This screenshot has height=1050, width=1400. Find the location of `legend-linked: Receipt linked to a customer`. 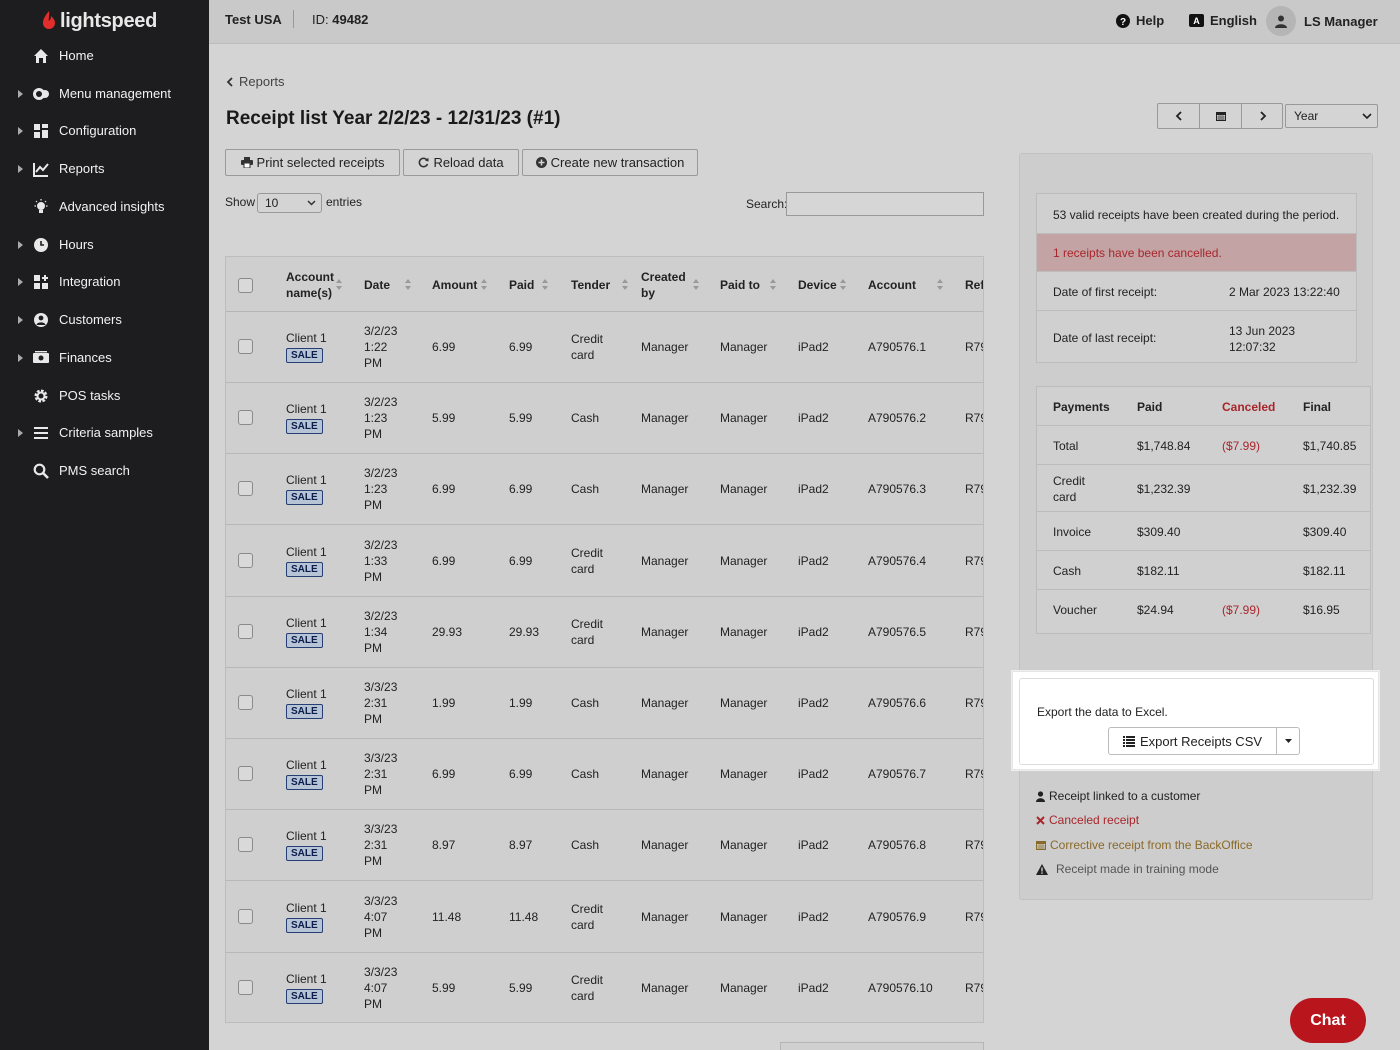

legend-linked: Receipt linked to a customer is located at coordinates (1118, 796).